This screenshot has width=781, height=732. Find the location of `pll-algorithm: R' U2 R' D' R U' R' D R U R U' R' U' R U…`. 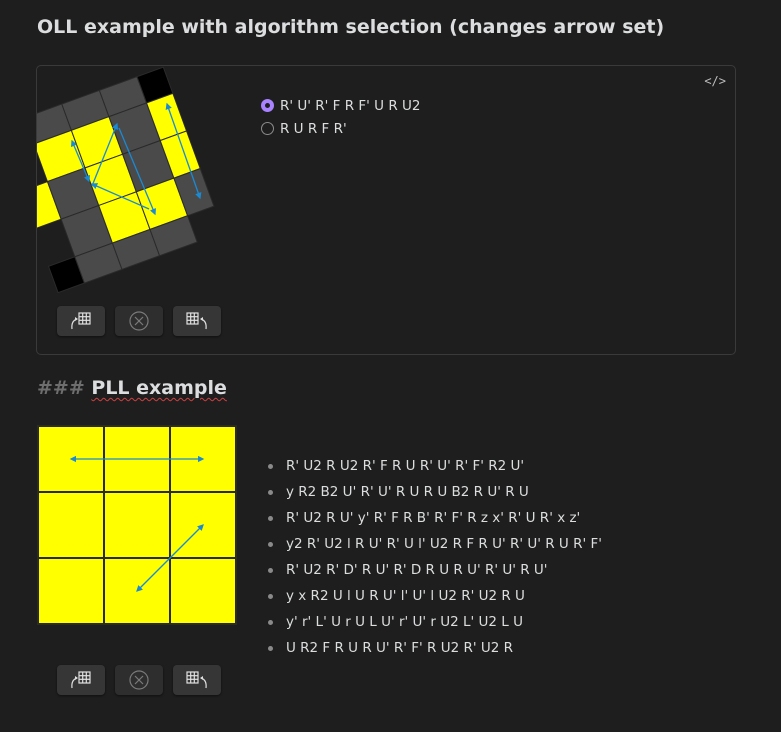

pll-algorithm: R' U2 R' D' R U' R' D R U R U' R' U' R U… is located at coordinates (417, 570).